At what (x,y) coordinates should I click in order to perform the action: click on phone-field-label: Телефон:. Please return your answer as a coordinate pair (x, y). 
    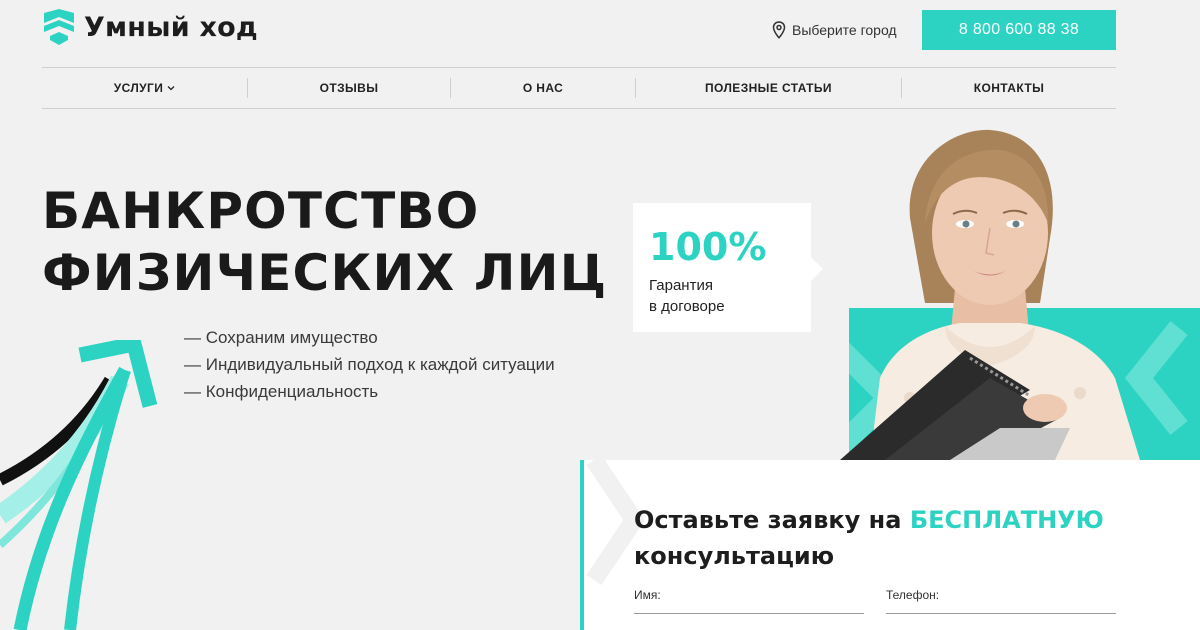
    Looking at the image, I should click on (913, 595).